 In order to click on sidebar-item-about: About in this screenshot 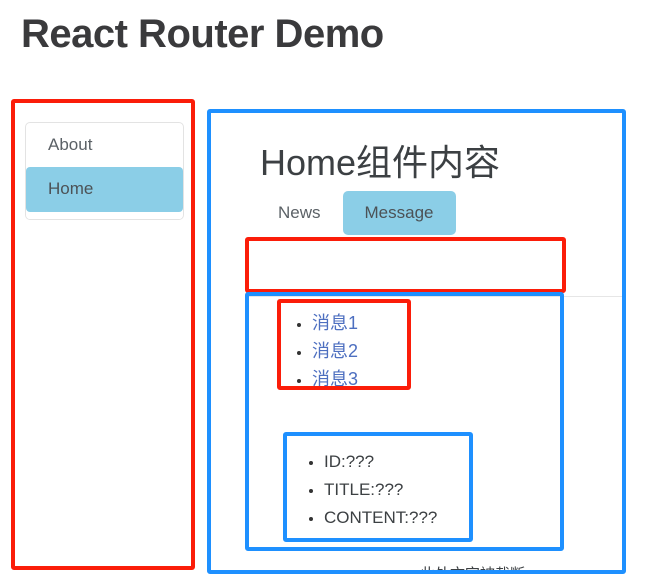, I will do `click(104, 145)`.